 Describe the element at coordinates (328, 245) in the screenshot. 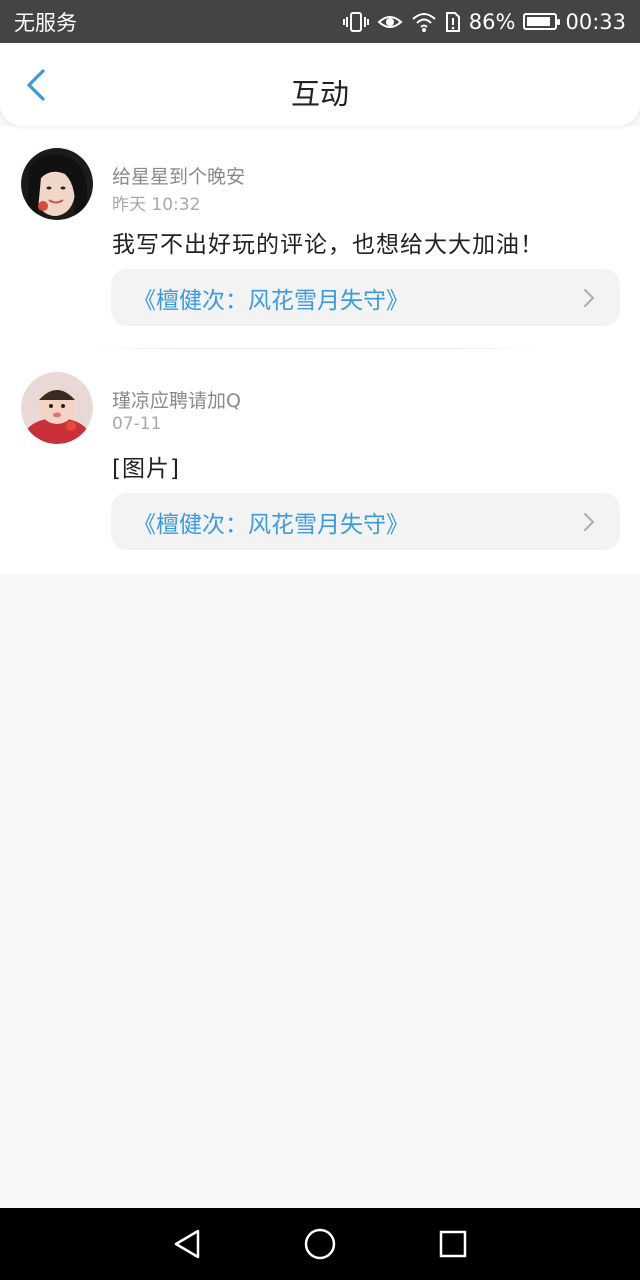

I see `comment-text: 我写不出好玩的评论，也想给大大加油！` at that location.